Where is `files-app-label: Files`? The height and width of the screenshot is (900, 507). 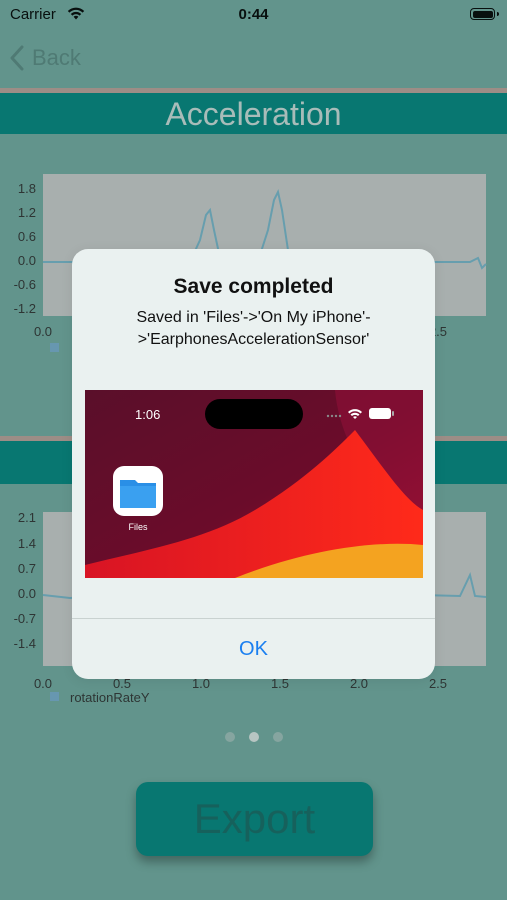
files-app-label: Files is located at coordinates (138, 527).